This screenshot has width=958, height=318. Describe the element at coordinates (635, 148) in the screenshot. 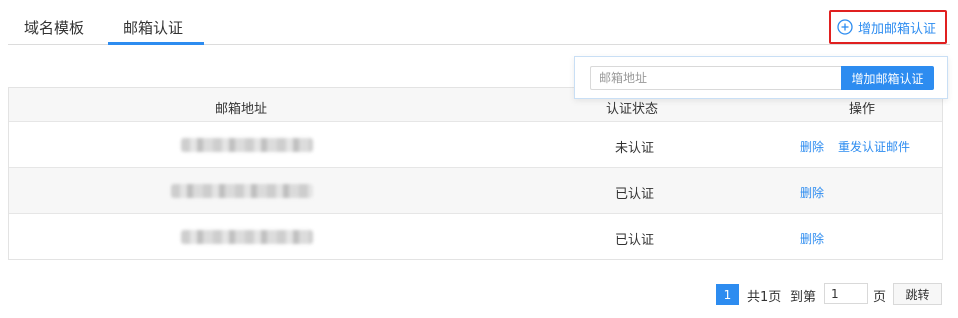

I see `status-cell: 未认证` at that location.